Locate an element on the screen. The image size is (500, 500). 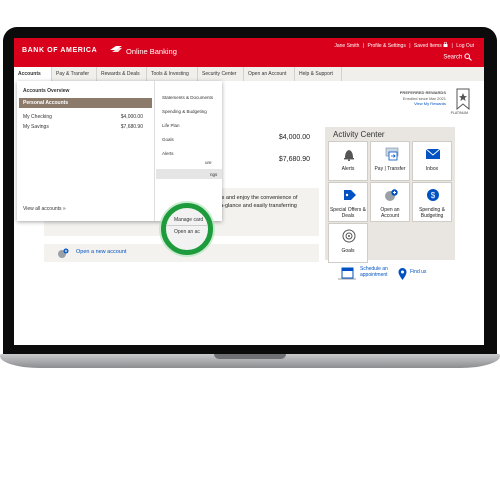
bell-icon is located at coordinates (349, 155).